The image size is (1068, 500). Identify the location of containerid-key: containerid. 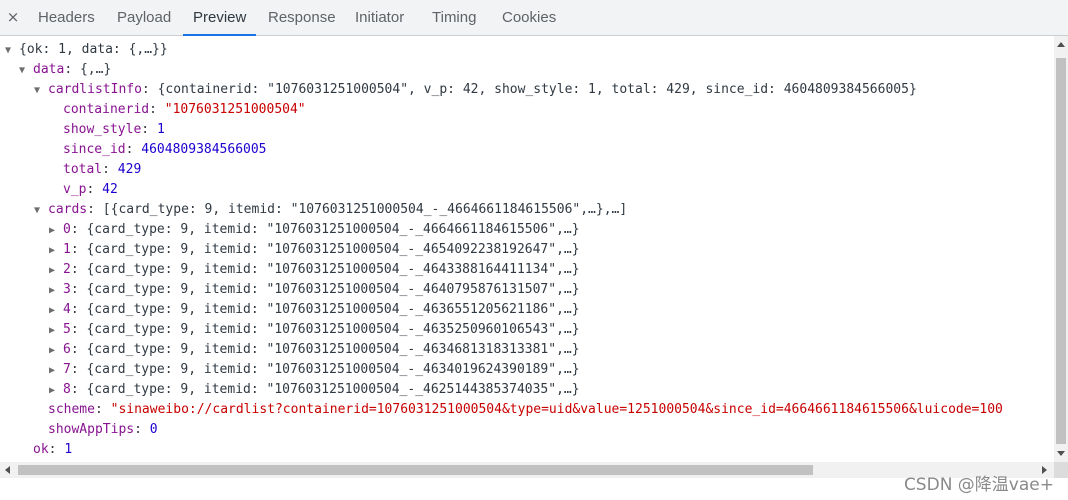
(106, 109).